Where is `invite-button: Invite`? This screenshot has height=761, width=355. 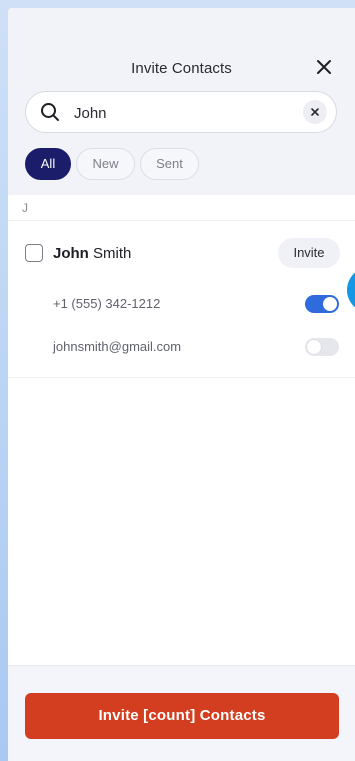
invite-button: Invite is located at coordinates (309, 253).